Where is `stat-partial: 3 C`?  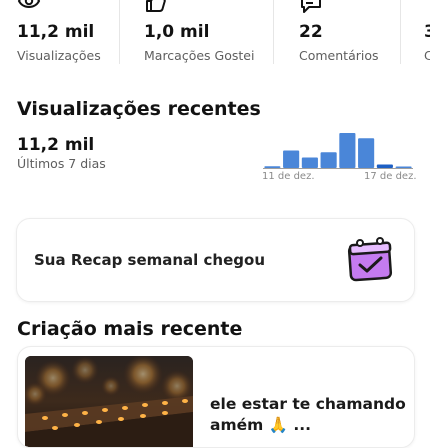 stat-partial: 3 C is located at coordinates (427, 32).